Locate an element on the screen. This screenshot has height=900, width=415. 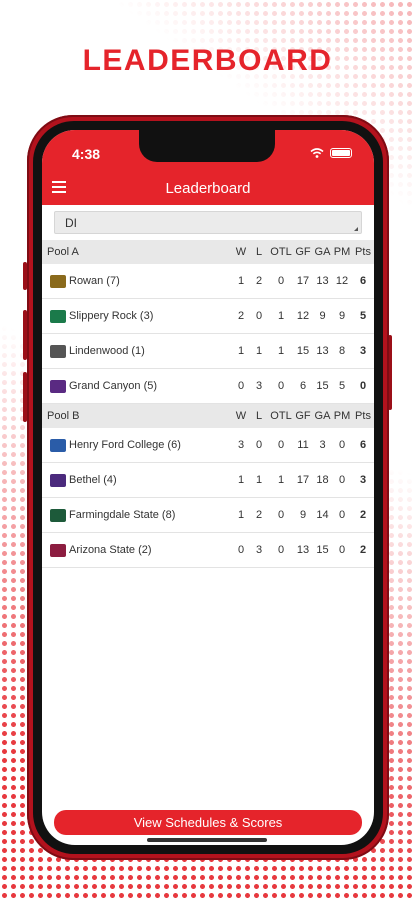
stat-pm: 12 is located at coordinates (342, 281).